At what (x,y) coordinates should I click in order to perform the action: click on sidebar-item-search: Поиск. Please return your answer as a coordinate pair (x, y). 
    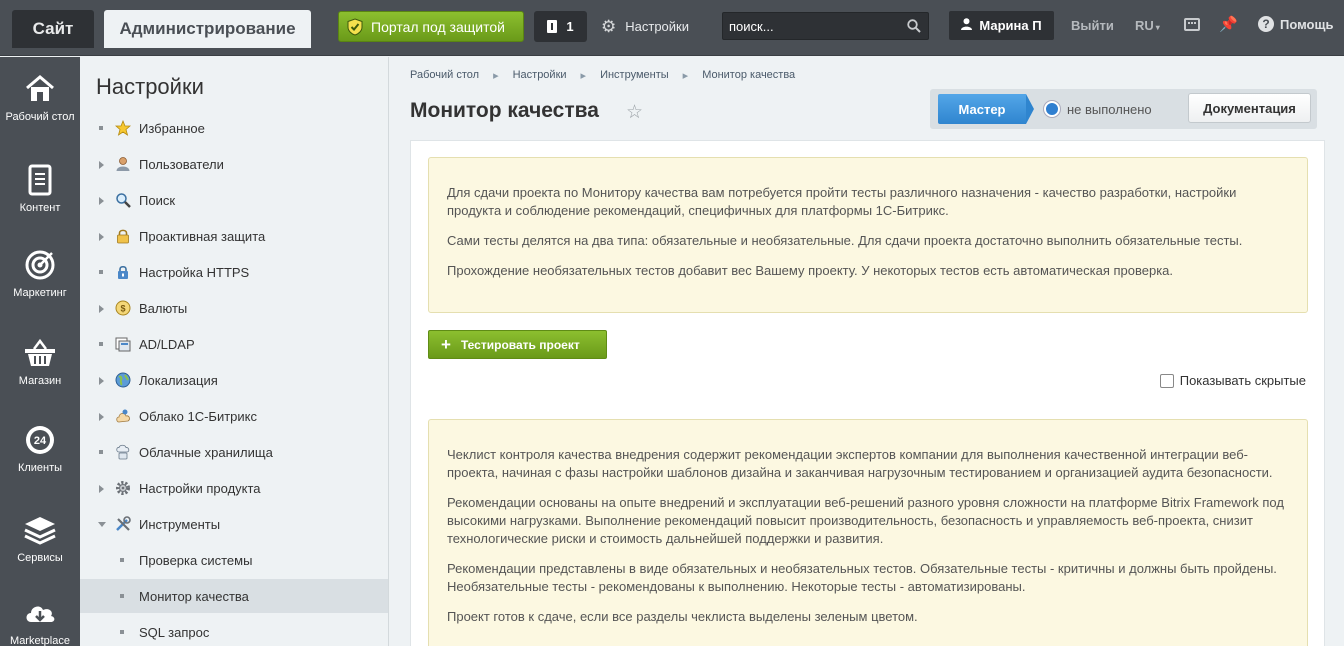
    Looking at the image, I should click on (234, 200).